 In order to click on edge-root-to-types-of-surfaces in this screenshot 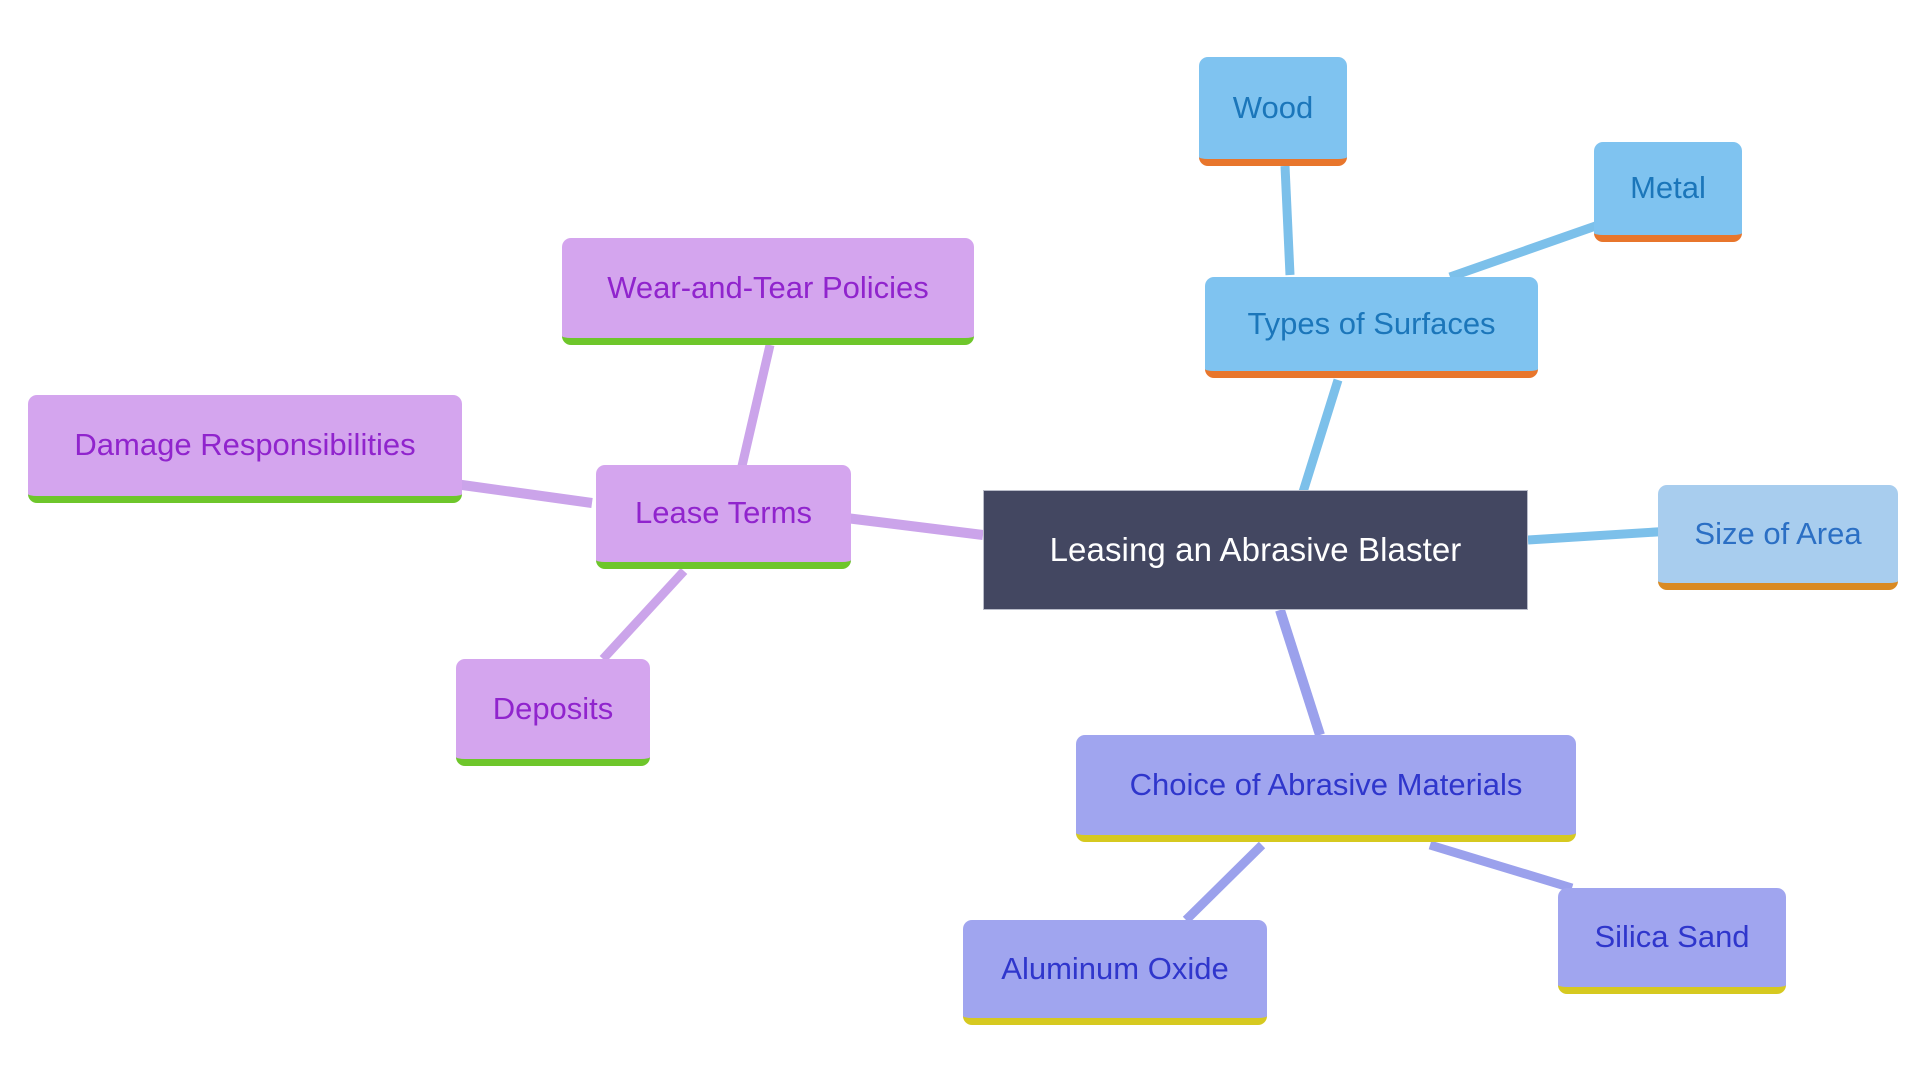, I will do `click(1320, 436)`.